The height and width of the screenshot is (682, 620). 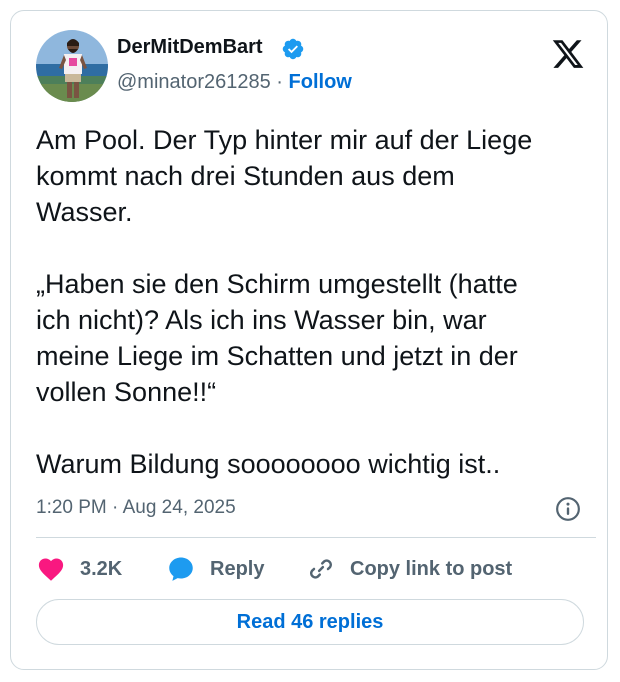 What do you see at coordinates (268, 464) in the screenshot?
I see `tweet-line: Warum Bildung soooooooo wichtig ist..` at bounding box center [268, 464].